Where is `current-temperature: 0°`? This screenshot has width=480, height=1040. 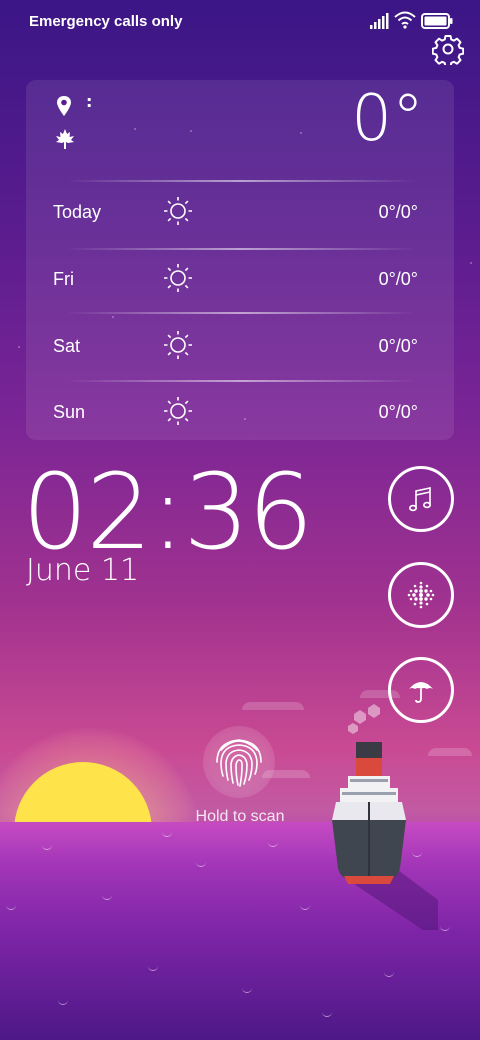 current-temperature: 0° is located at coordinates (387, 119).